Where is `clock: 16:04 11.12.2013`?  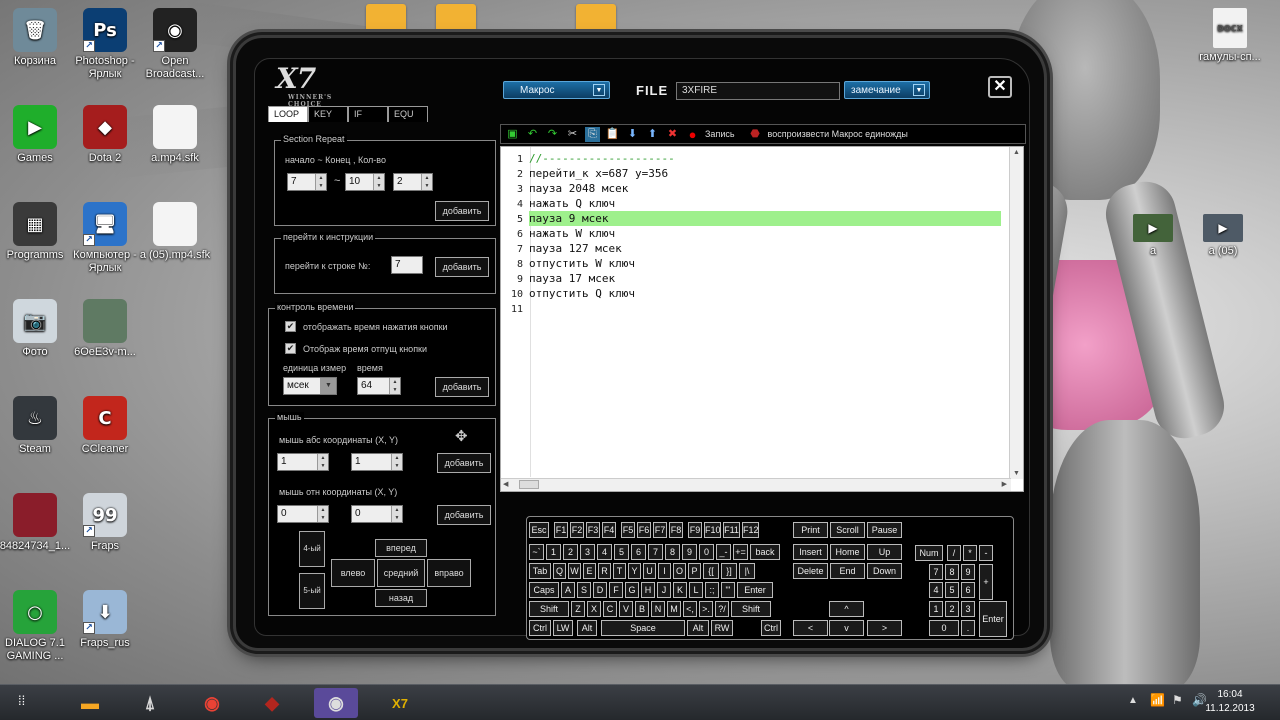 clock: 16:04 11.12.2013 is located at coordinates (1230, 702).